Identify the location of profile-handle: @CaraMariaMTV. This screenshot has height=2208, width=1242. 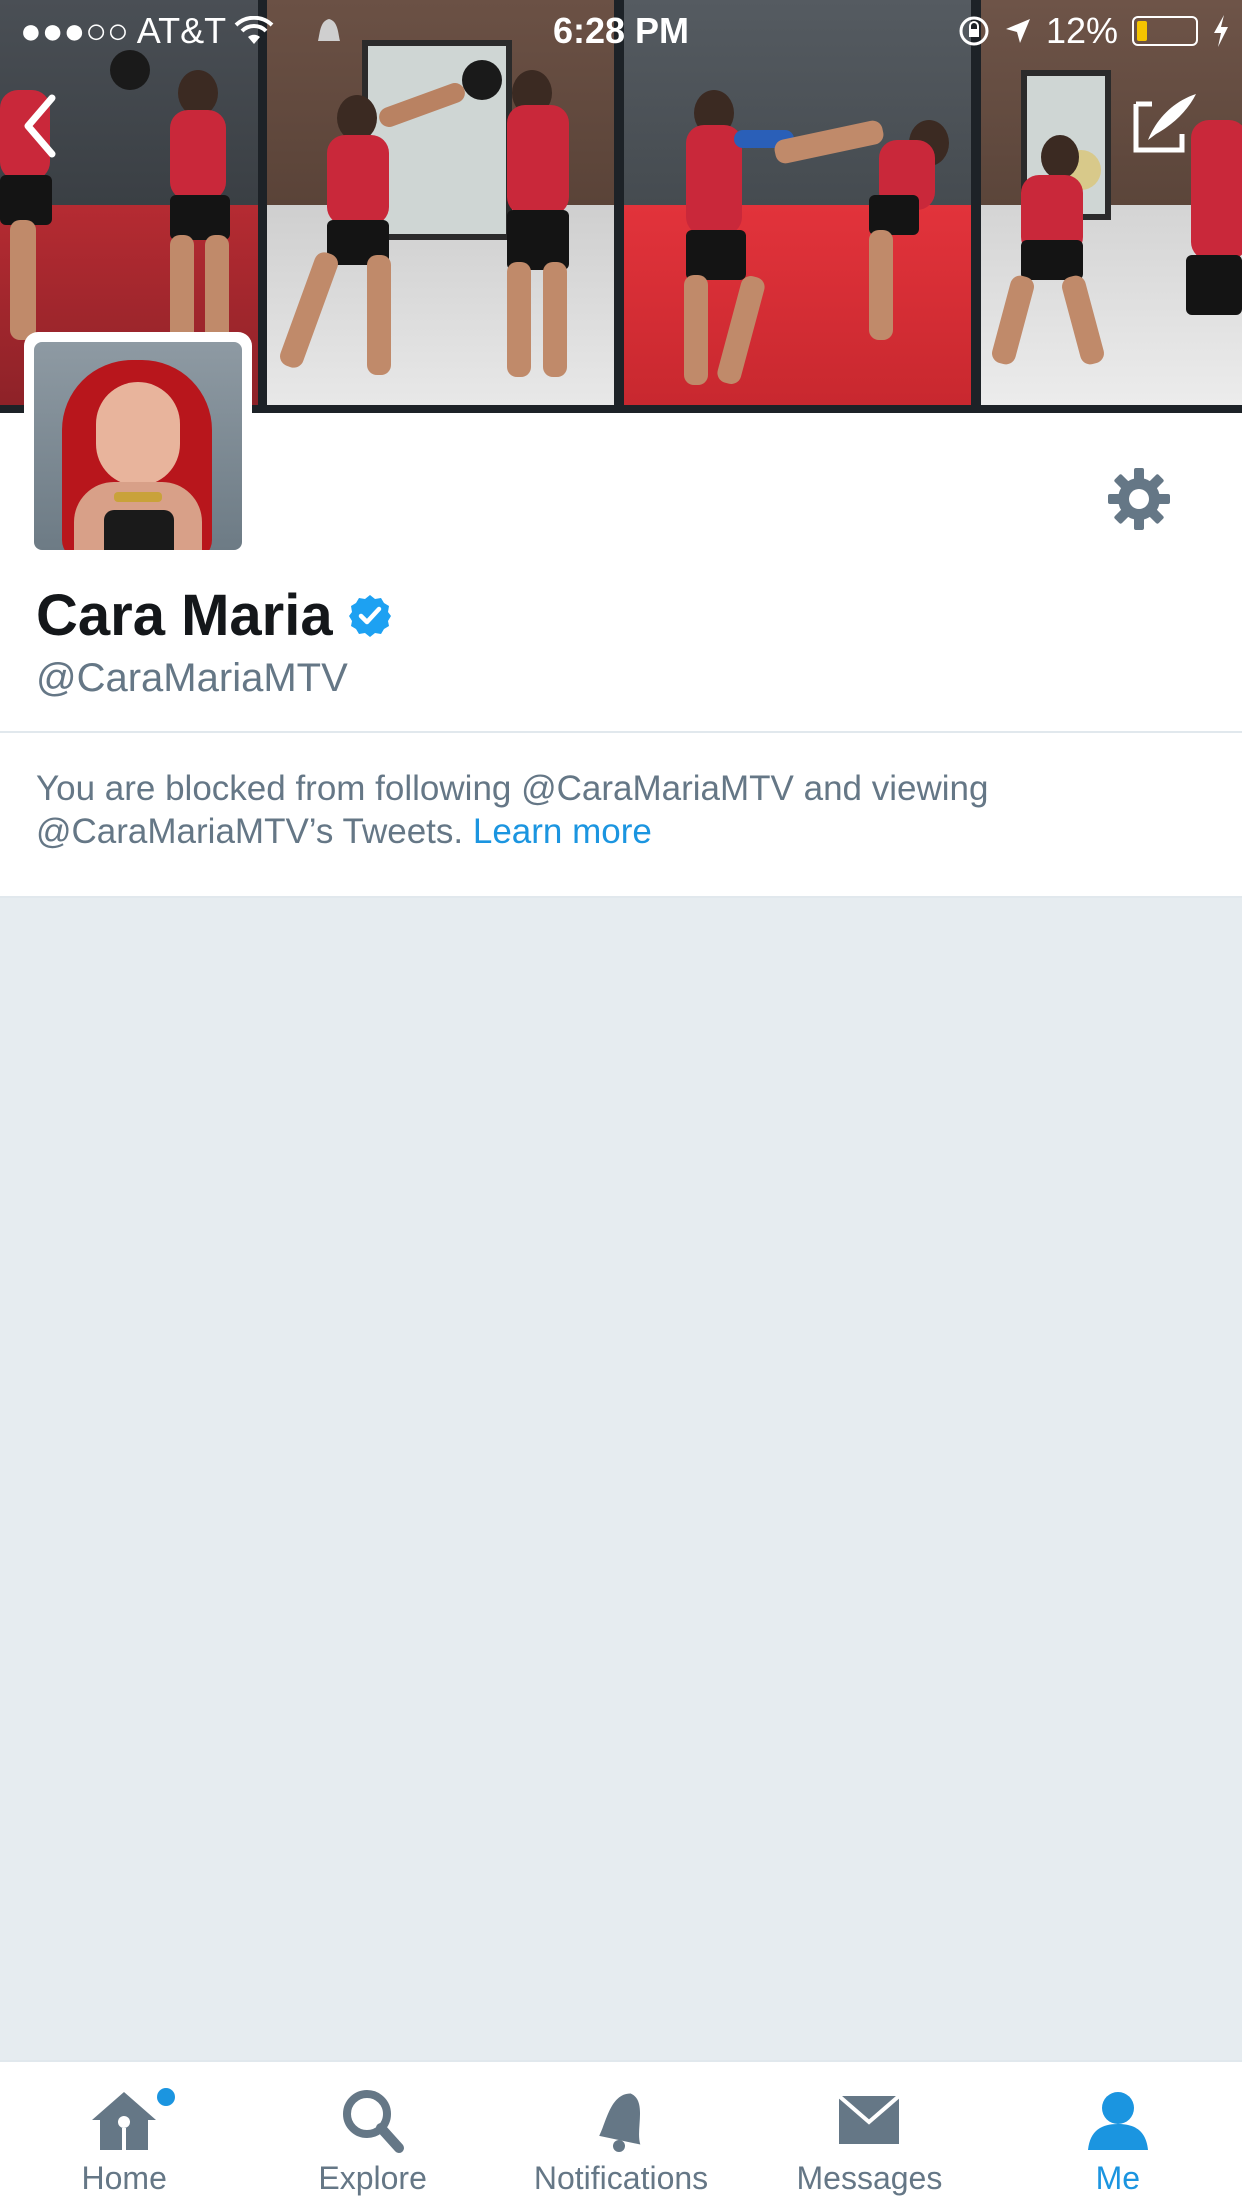
(192, 678).